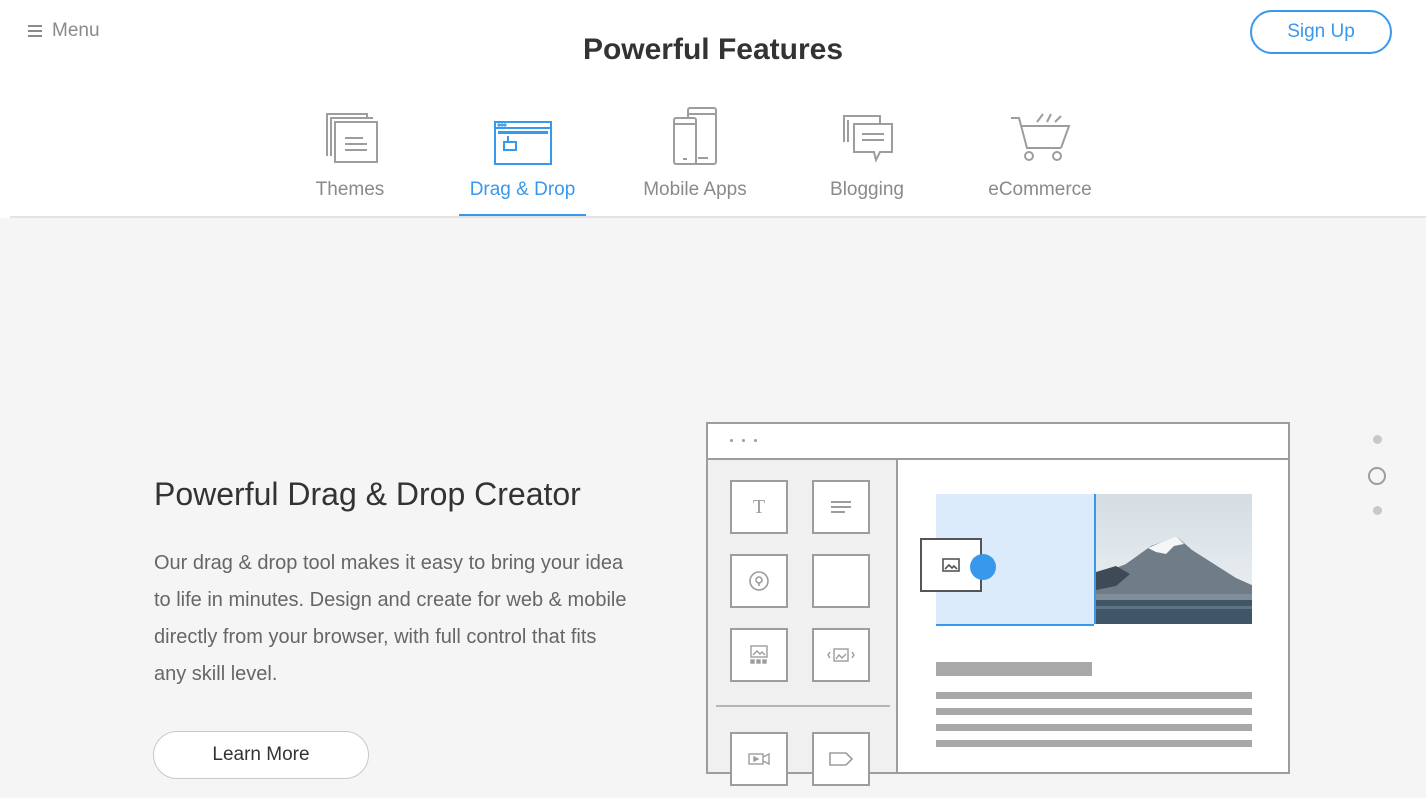 The width and height of the screenshot is (1426, 798). I want to click on tab-mobile-apps-label: Mobile Apps, so click(695, 189).